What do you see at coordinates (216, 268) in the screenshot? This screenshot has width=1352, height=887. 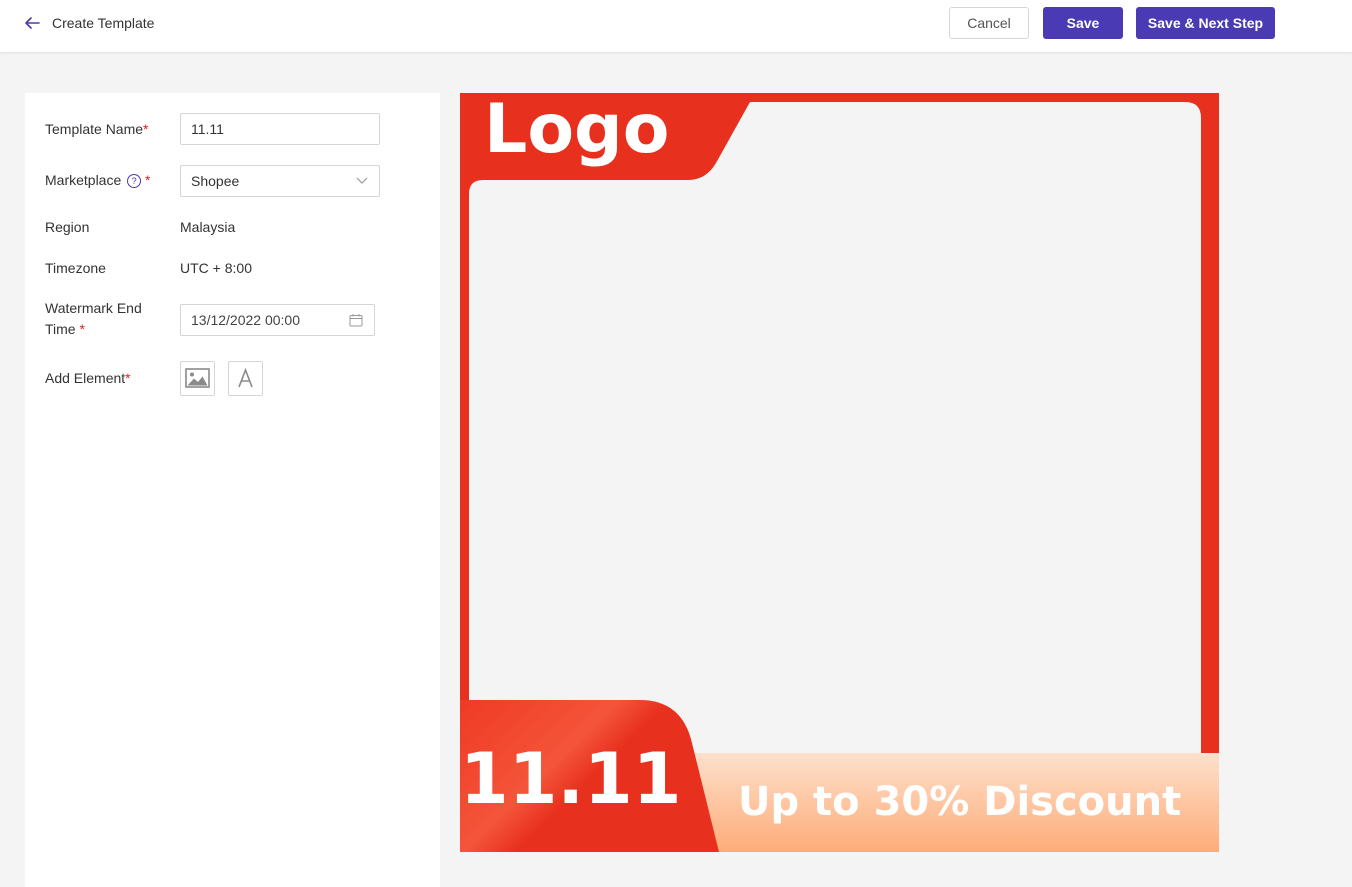 I see `timezone-value: UTC + 8:00` at bounding box center [216, 268].